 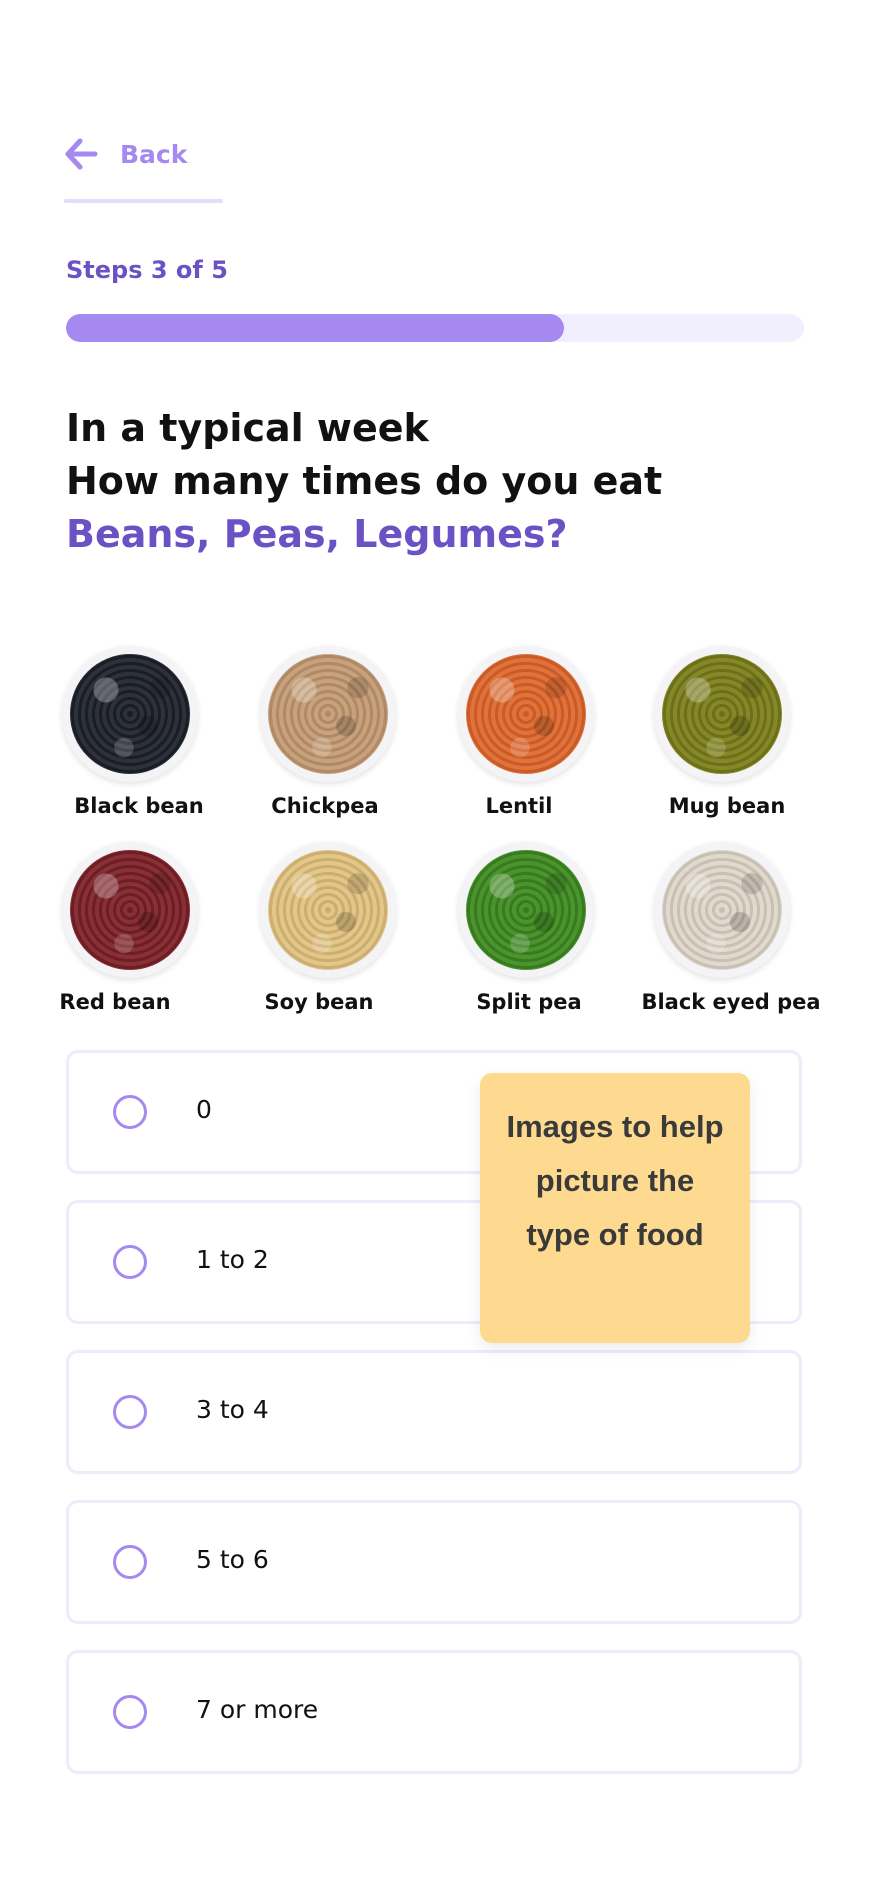 What do you see at coordinates (232, 1559) in the screenshot?
I see `option-label: 5 to 6` at bounding box center [232, 1559].